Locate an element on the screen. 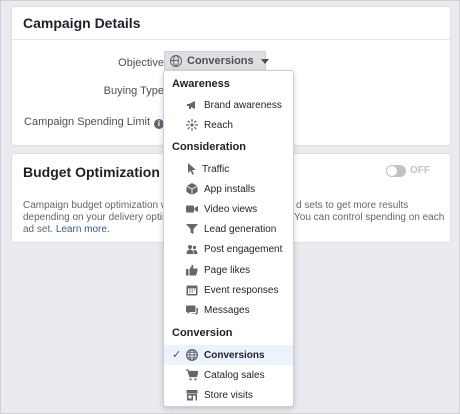 The image size is (460, 414). menu-item-label: Messages is located at coordinates (227, 310).